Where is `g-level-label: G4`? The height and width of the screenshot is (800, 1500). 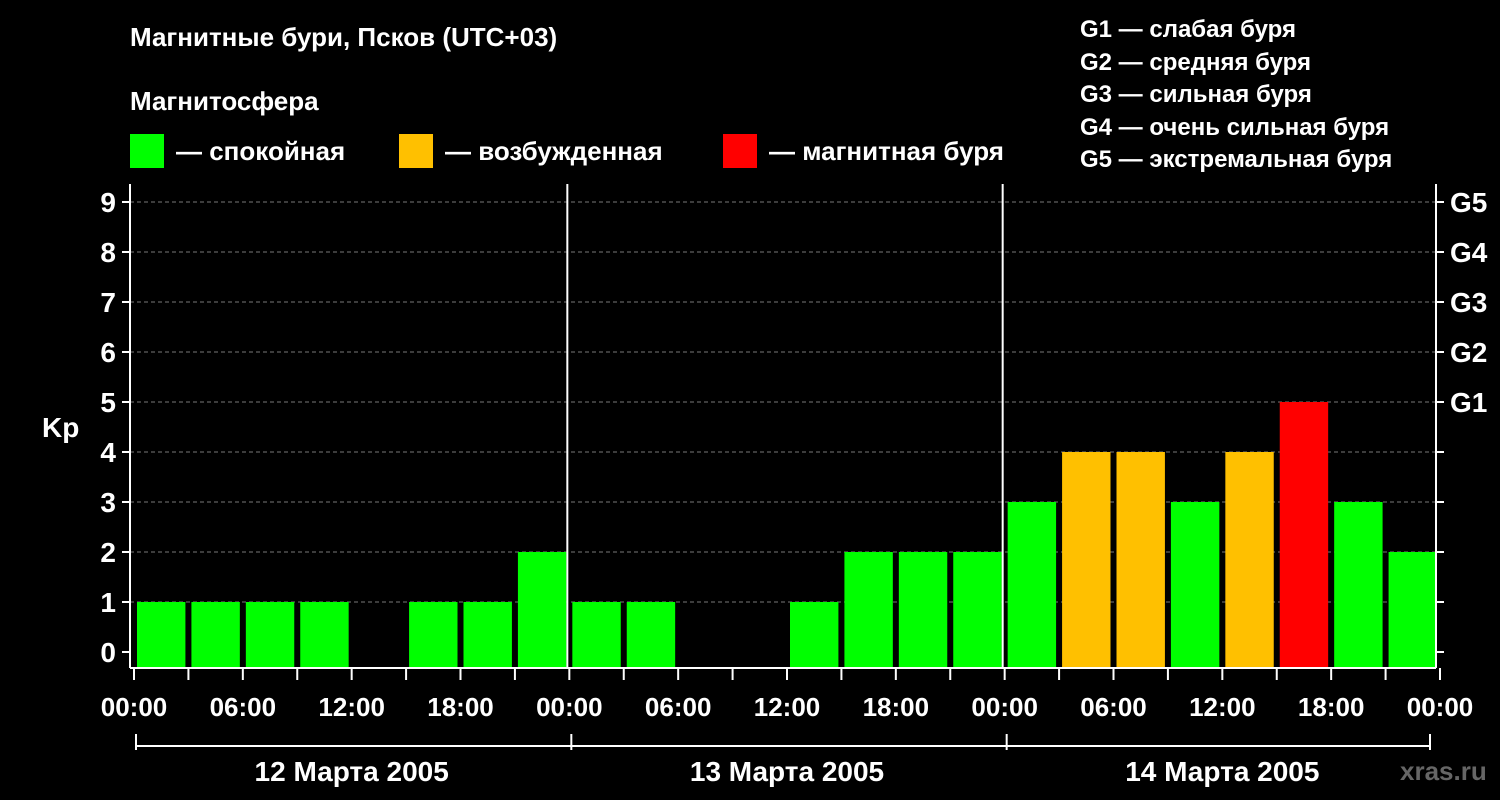 g-level-label: G4 is located at coordinates (1469, 252).